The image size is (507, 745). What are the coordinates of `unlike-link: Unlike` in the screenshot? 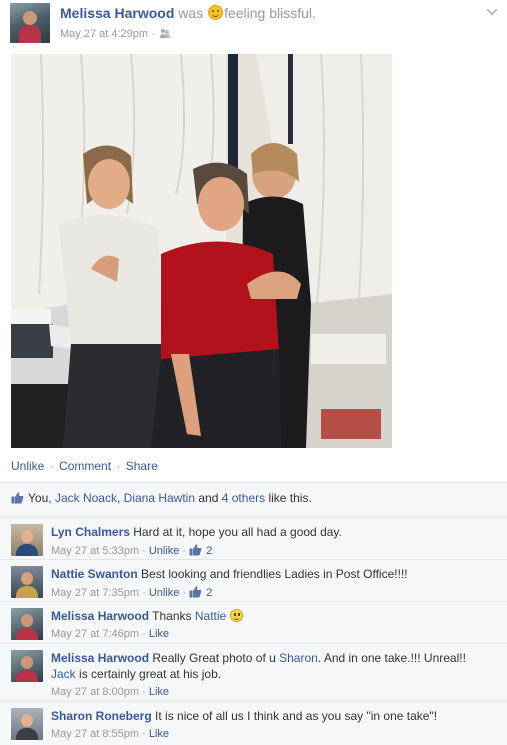 It's located at (27, 466).